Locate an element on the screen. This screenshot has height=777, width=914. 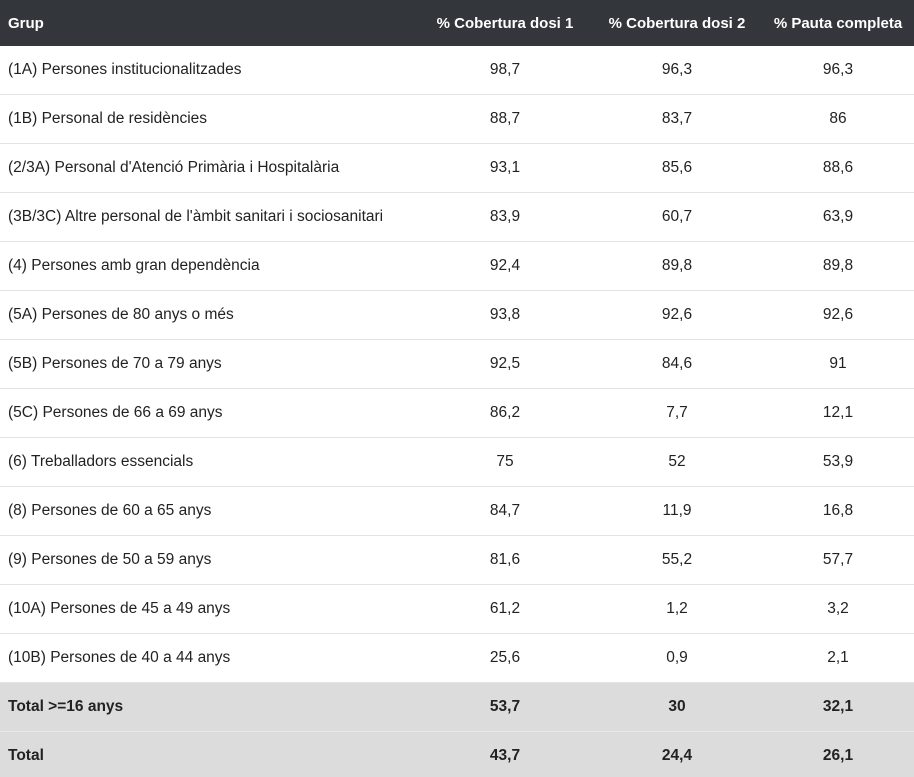
cell-pauta-completa: 57,7 is located at coordinates (838, 560).